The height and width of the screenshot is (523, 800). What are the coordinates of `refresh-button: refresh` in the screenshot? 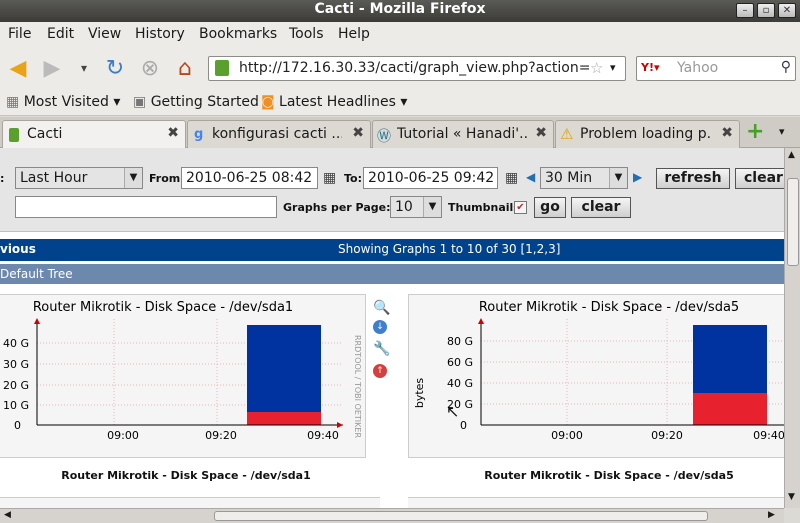 It's located at (693, 178).